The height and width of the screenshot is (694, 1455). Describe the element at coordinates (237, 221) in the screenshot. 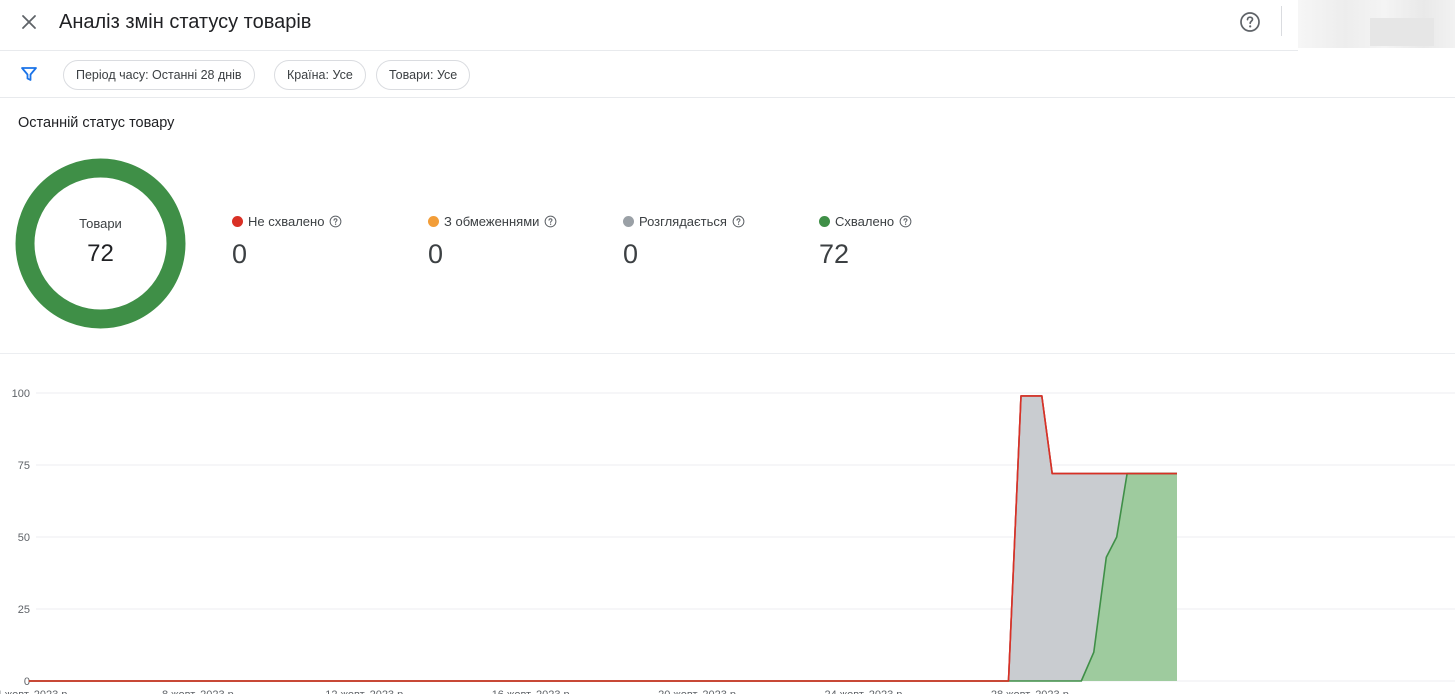

I see `status-dot-red` at that location.